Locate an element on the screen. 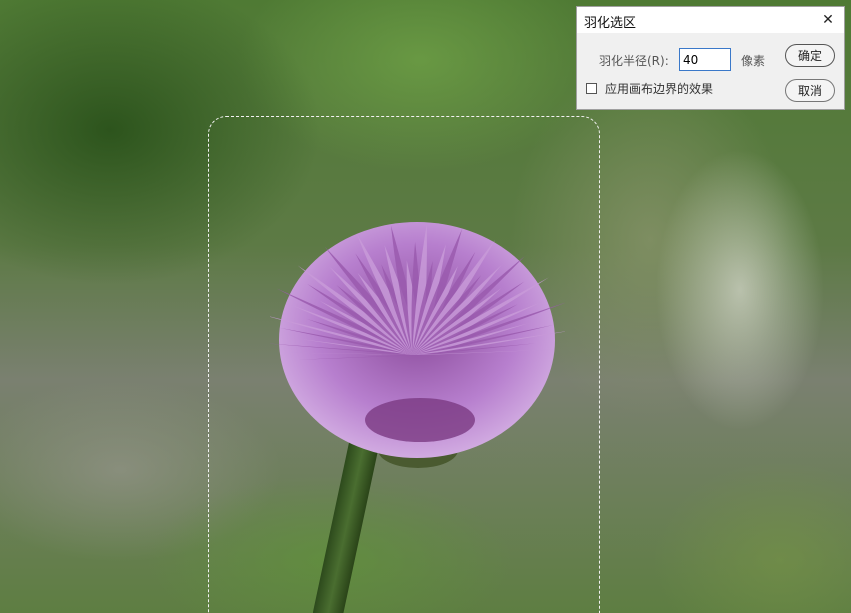 This screenshot has width=851, height=613. close-icon: ✕ is located at coordinates (828, 20).